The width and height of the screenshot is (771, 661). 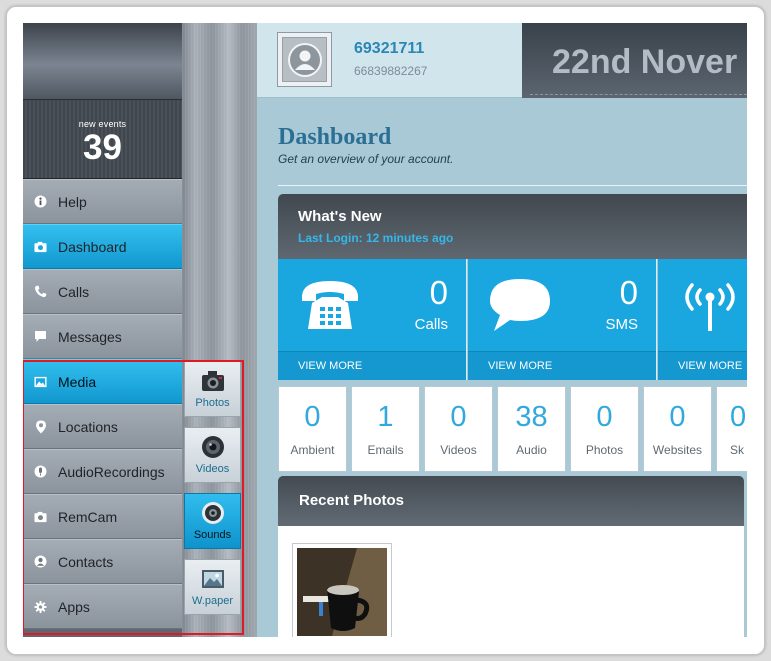 I want to click on sidebar-item-label: Messages, so click(x=90, y=337).